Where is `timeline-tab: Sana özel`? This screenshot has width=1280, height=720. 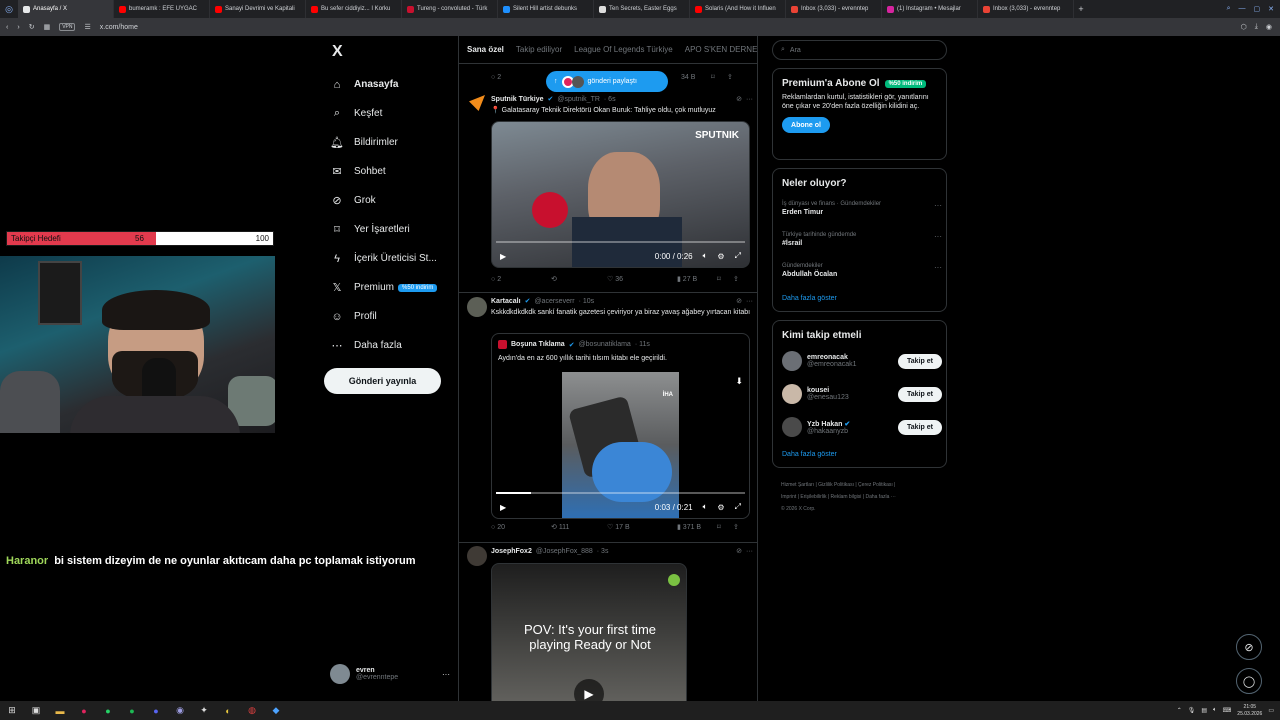
timeline-tab: Sana özel is located at coordinates (485, 49).